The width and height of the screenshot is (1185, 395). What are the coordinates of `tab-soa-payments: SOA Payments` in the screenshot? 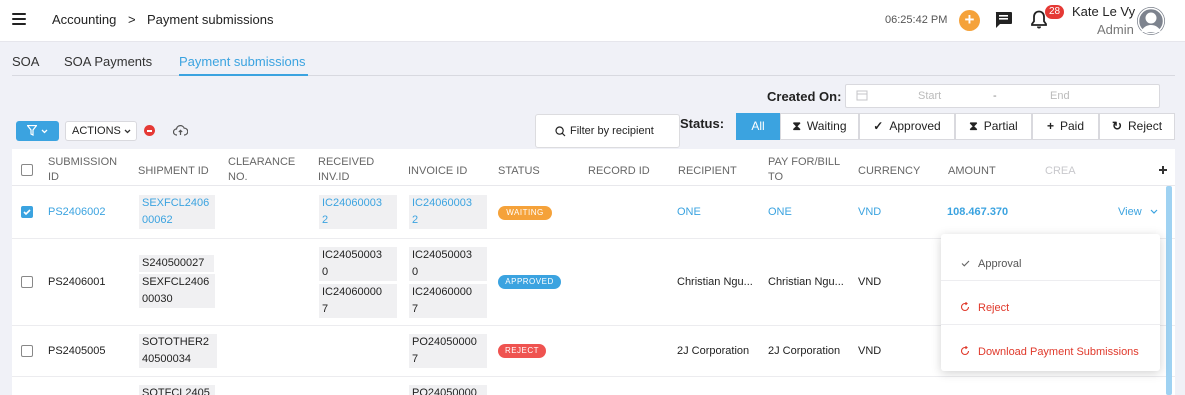 It's located at (108, 61).